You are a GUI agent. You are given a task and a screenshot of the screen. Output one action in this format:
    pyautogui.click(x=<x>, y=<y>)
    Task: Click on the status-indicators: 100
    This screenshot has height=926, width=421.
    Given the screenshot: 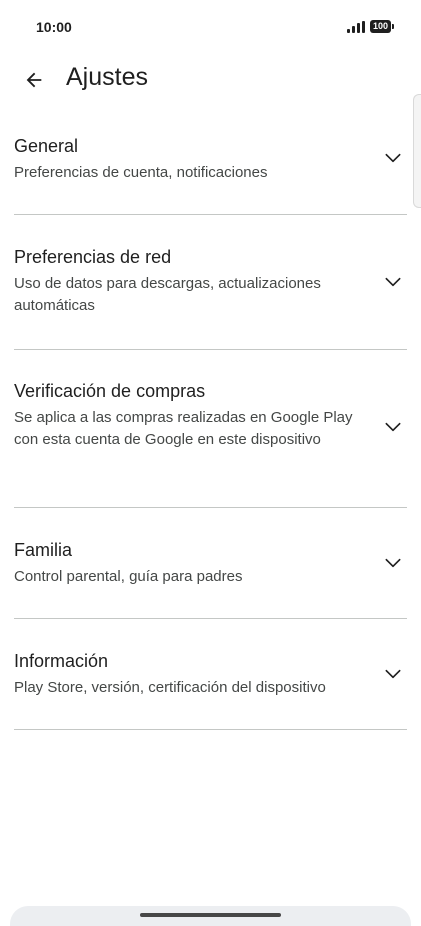 What is the action you would take?
    pyautogui.click(x=370, y=26)
    